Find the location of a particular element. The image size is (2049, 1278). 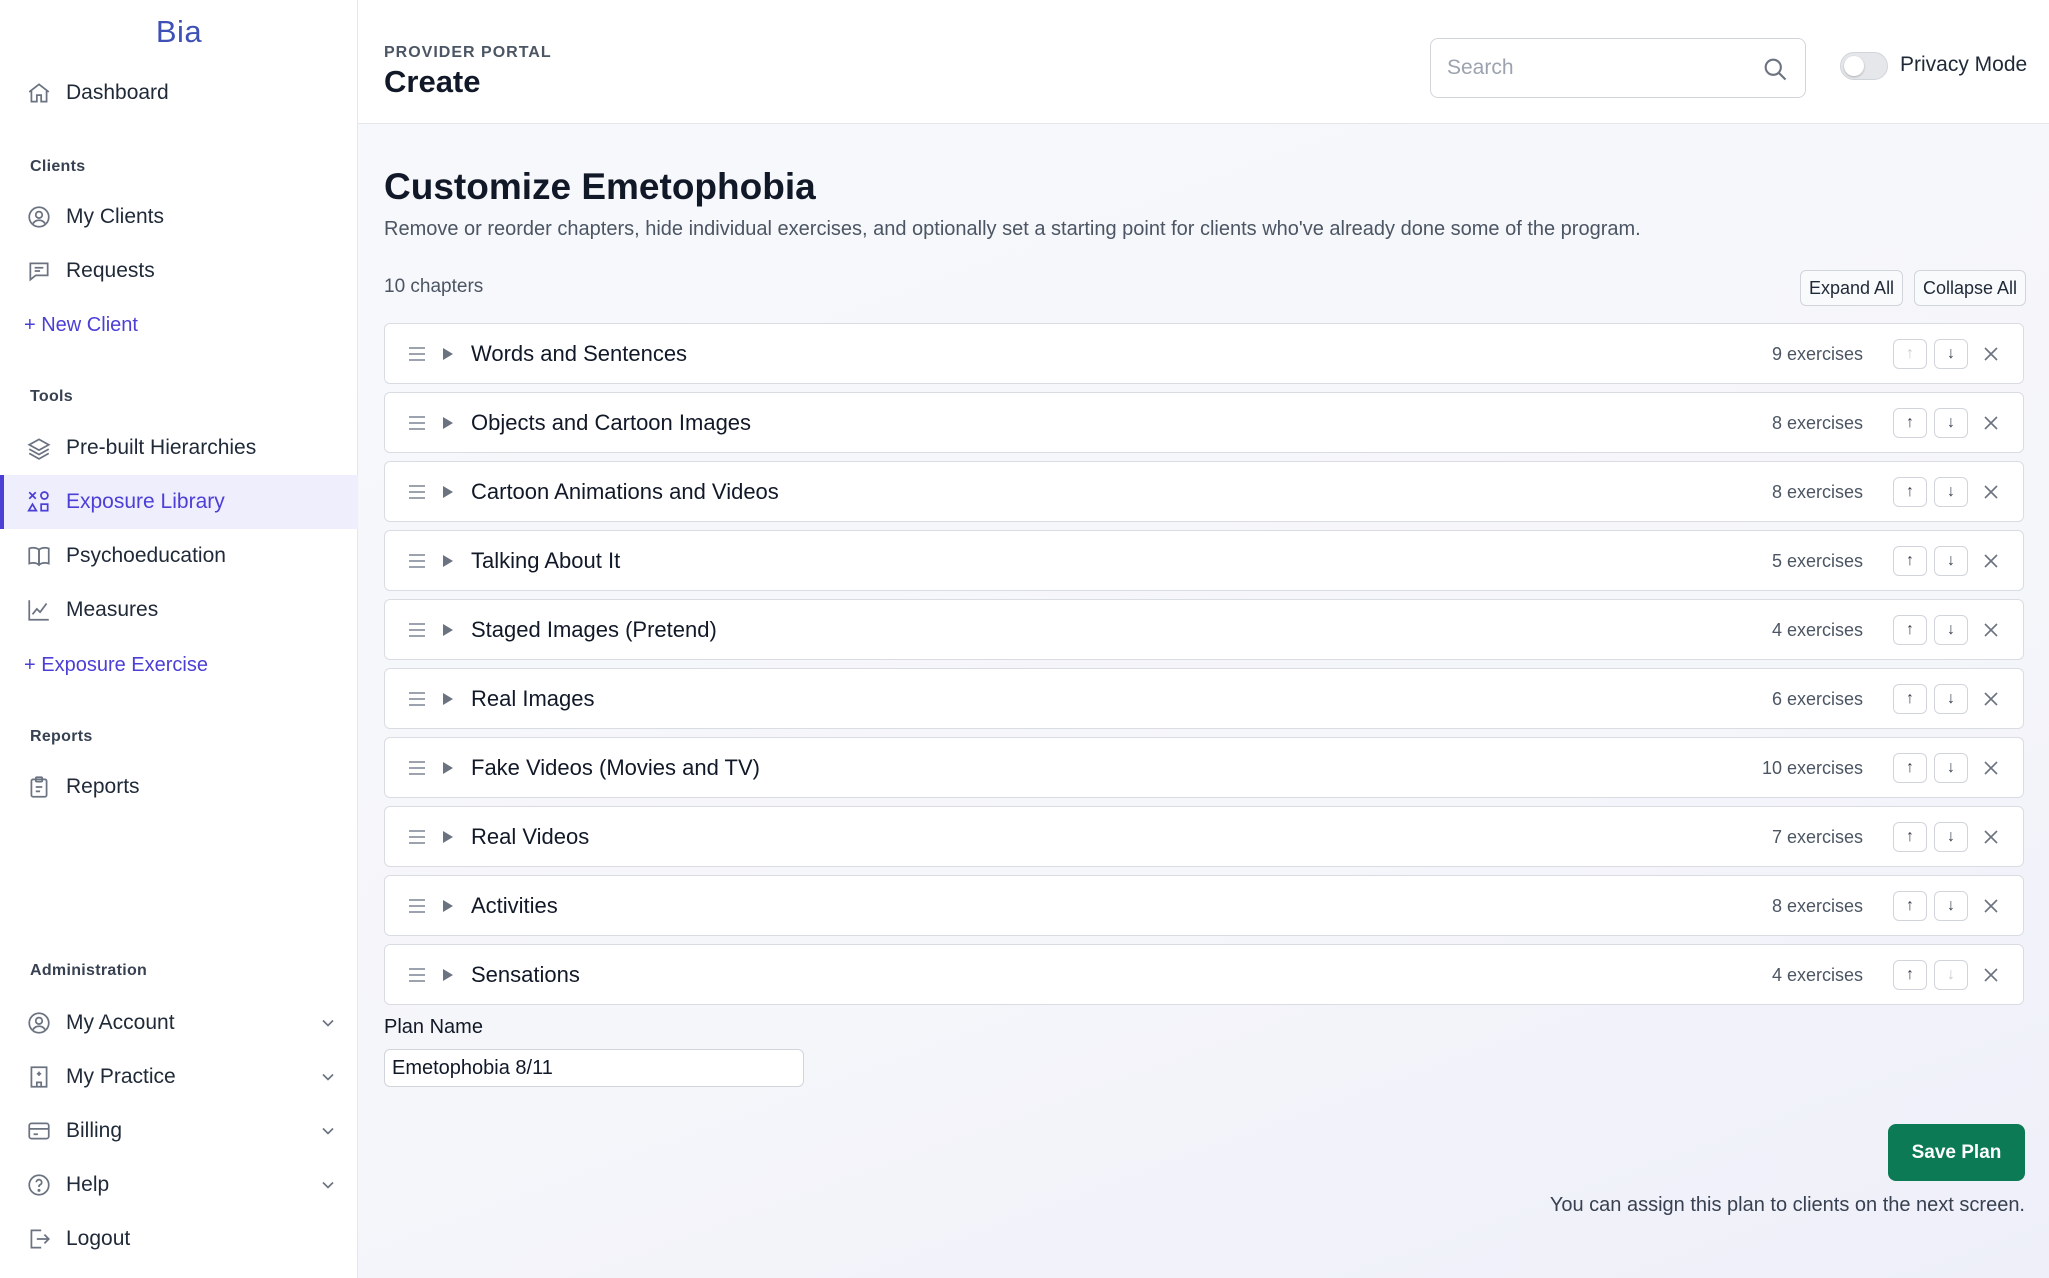

sidebar-item-requests: Requests is located at coordinates (179, 271).